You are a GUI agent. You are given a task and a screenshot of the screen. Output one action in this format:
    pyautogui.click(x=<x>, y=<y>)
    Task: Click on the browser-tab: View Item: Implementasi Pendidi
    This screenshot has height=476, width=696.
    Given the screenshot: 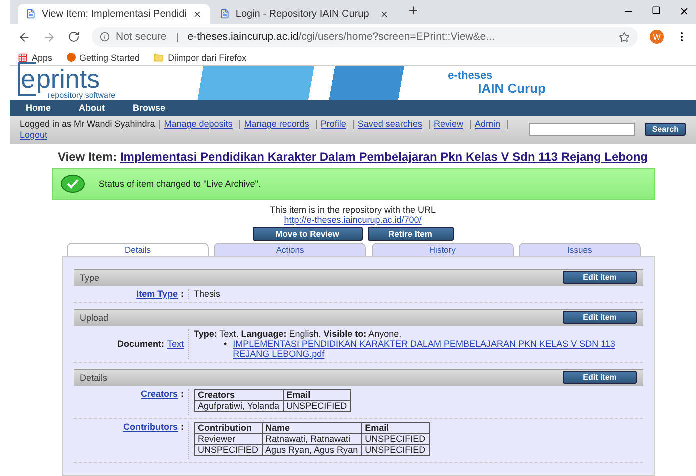 What is the action you would take?
    pyautogui.click(x=114, y=14)
    